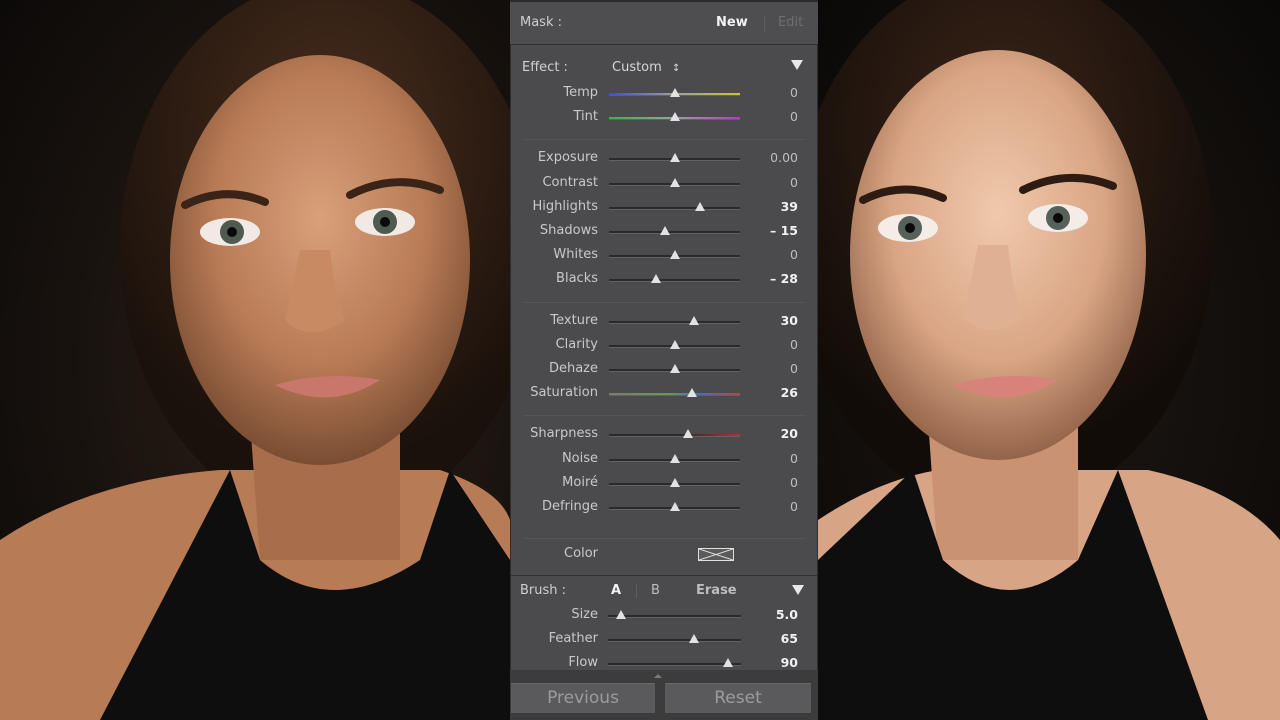 This screenshot has width=1280, height=720. Describe the element at coordinates (687, 434) in the screenshot. I see `sharpness-slider-thumb` at that location.